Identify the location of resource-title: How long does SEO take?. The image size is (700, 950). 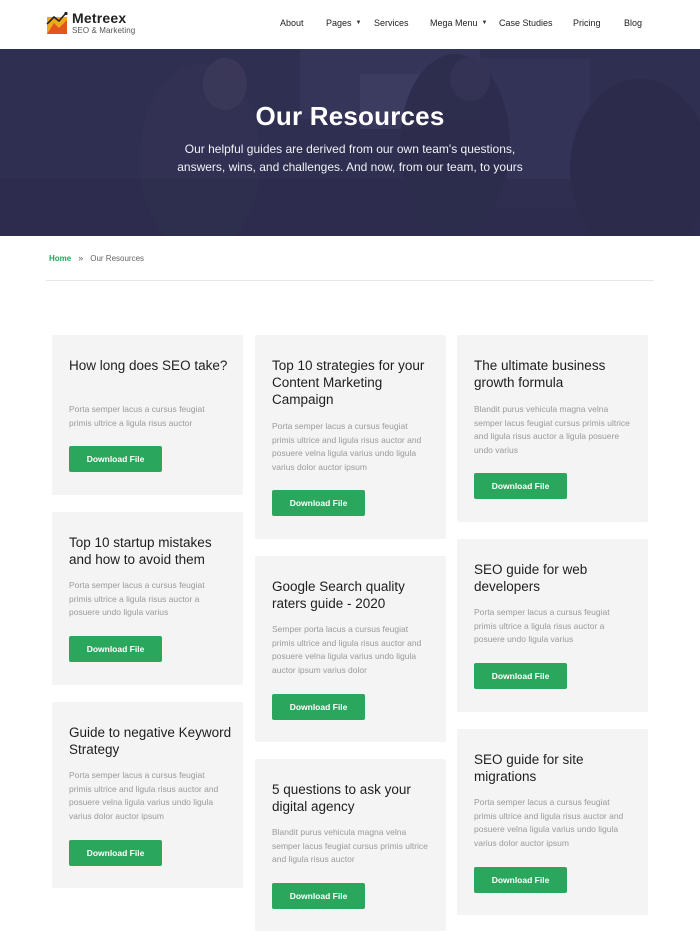
(148, 365).